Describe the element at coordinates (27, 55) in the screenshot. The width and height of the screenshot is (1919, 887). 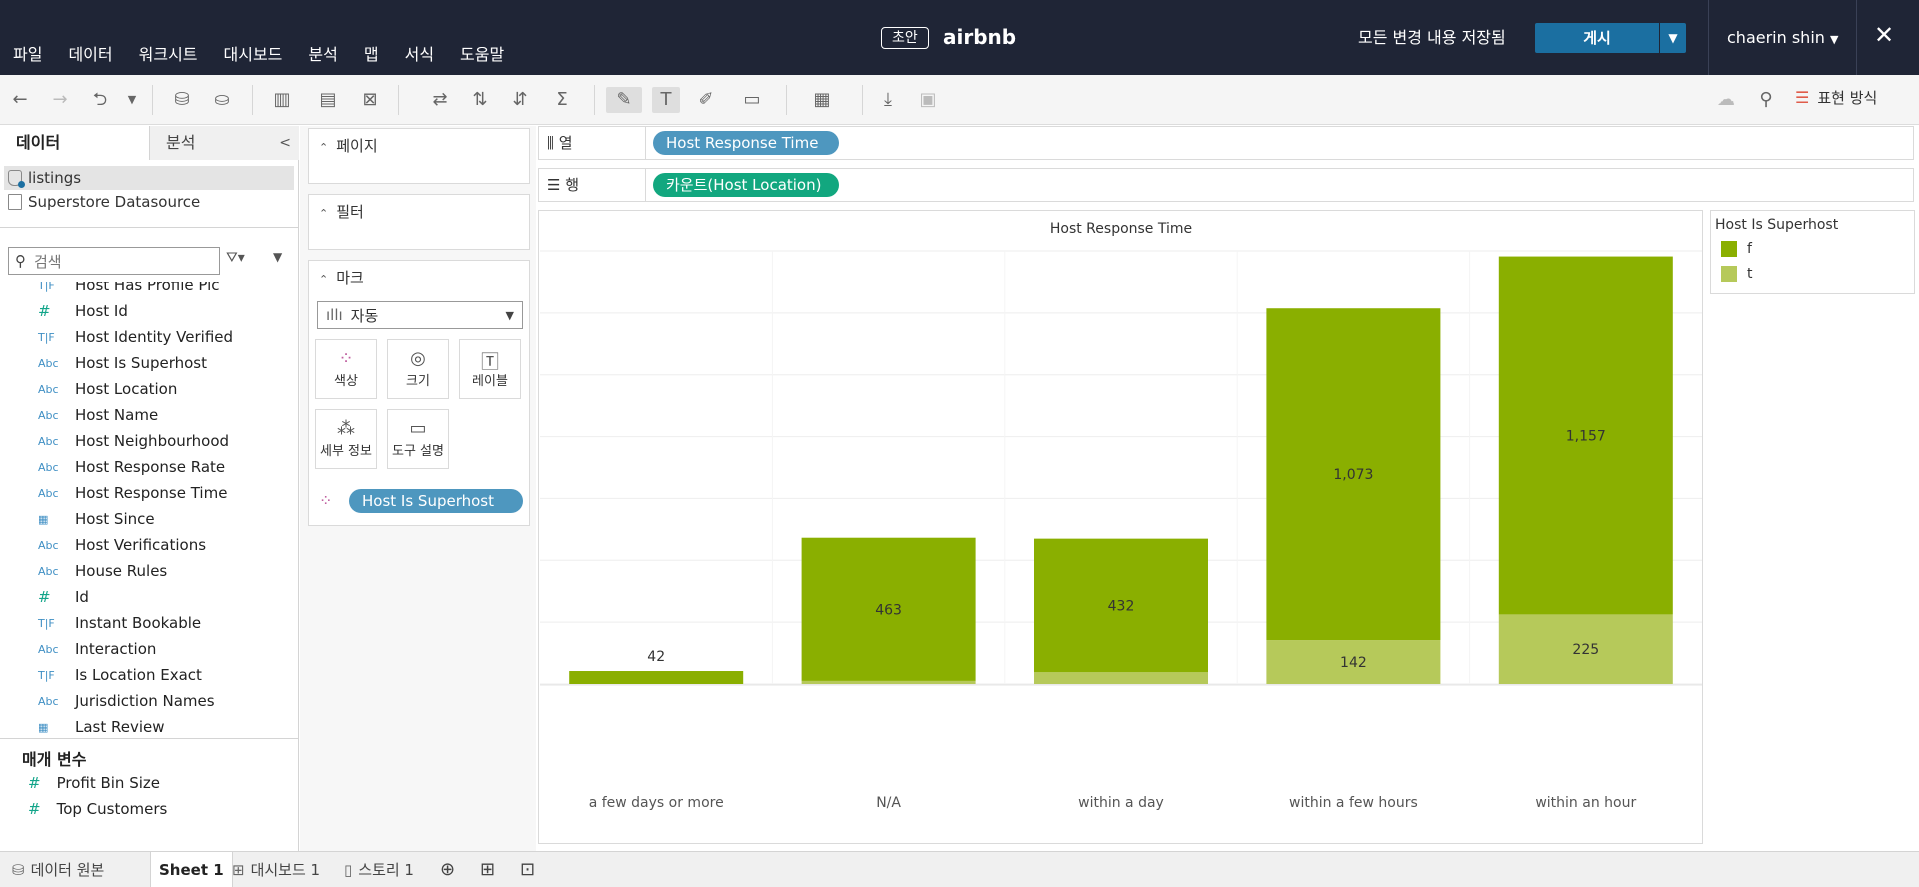
I see `menu-file: 파일` at that location.